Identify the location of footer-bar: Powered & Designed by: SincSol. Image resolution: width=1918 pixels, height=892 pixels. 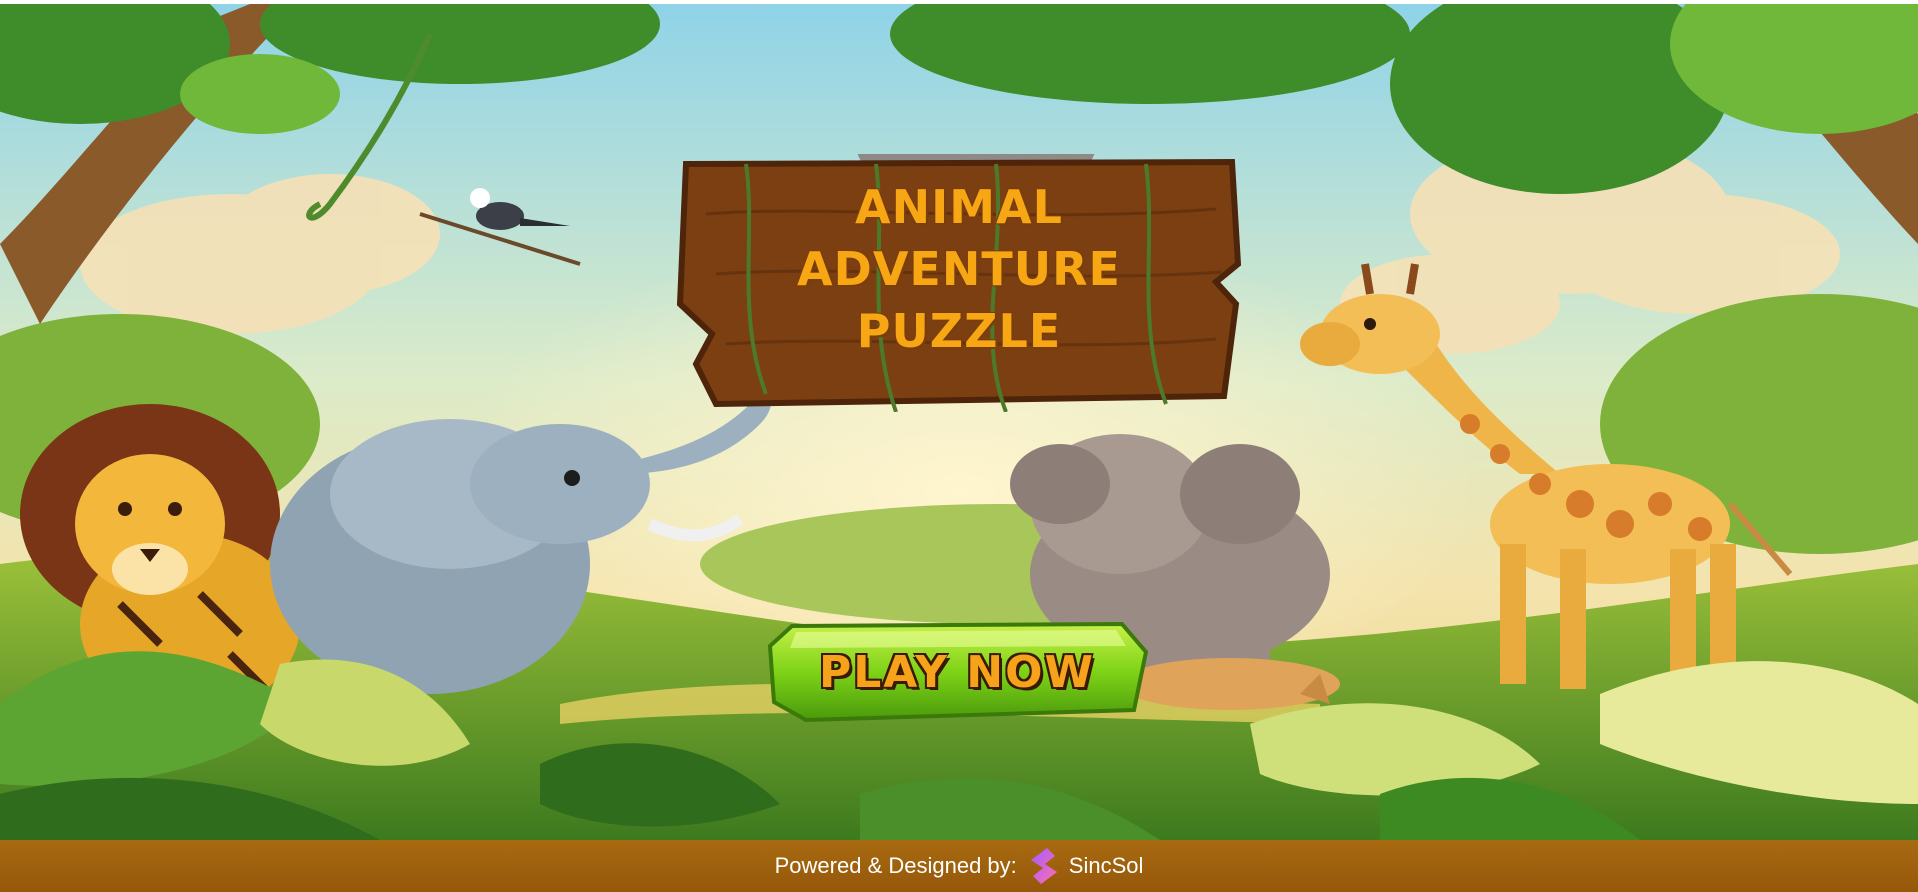
(959, 866).